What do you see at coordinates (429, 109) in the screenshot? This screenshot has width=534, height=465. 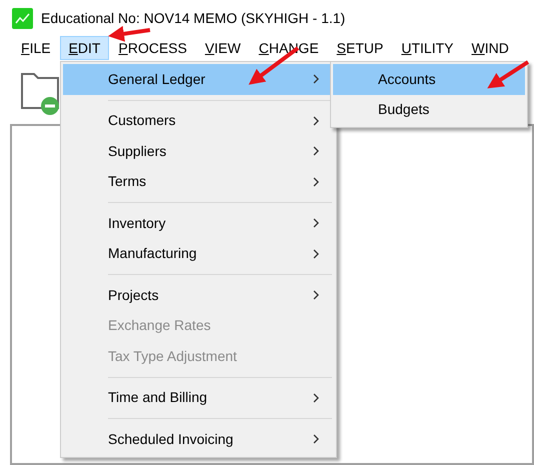 I see `menu-entry: Budgets` at bounding box center [429, 109].